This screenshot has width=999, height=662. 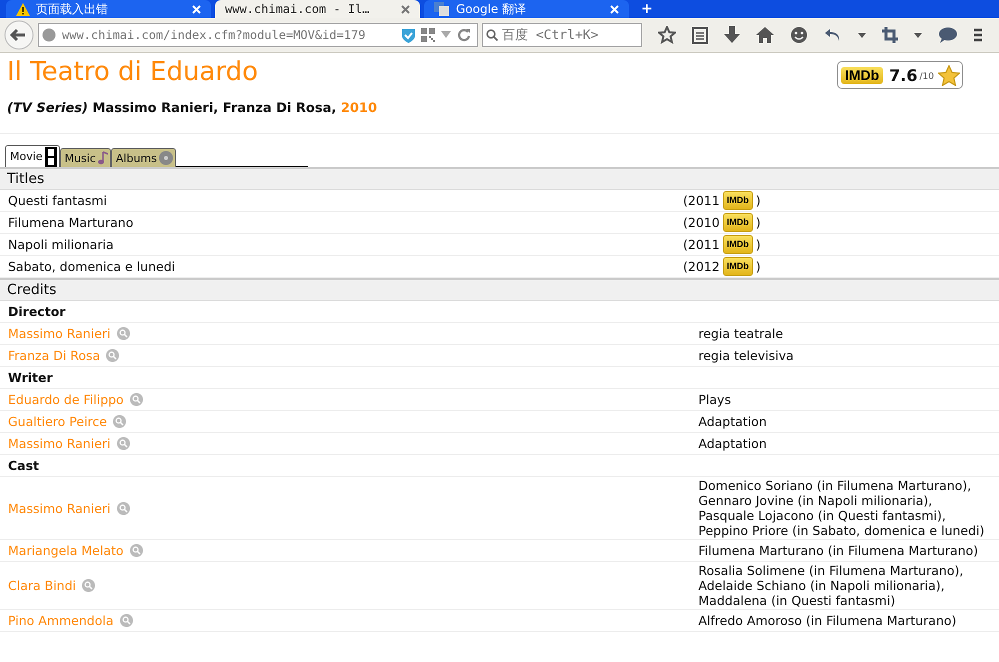 I want to click on page-title: Il Teatro di Eduardo, so click(x=133, y=72).